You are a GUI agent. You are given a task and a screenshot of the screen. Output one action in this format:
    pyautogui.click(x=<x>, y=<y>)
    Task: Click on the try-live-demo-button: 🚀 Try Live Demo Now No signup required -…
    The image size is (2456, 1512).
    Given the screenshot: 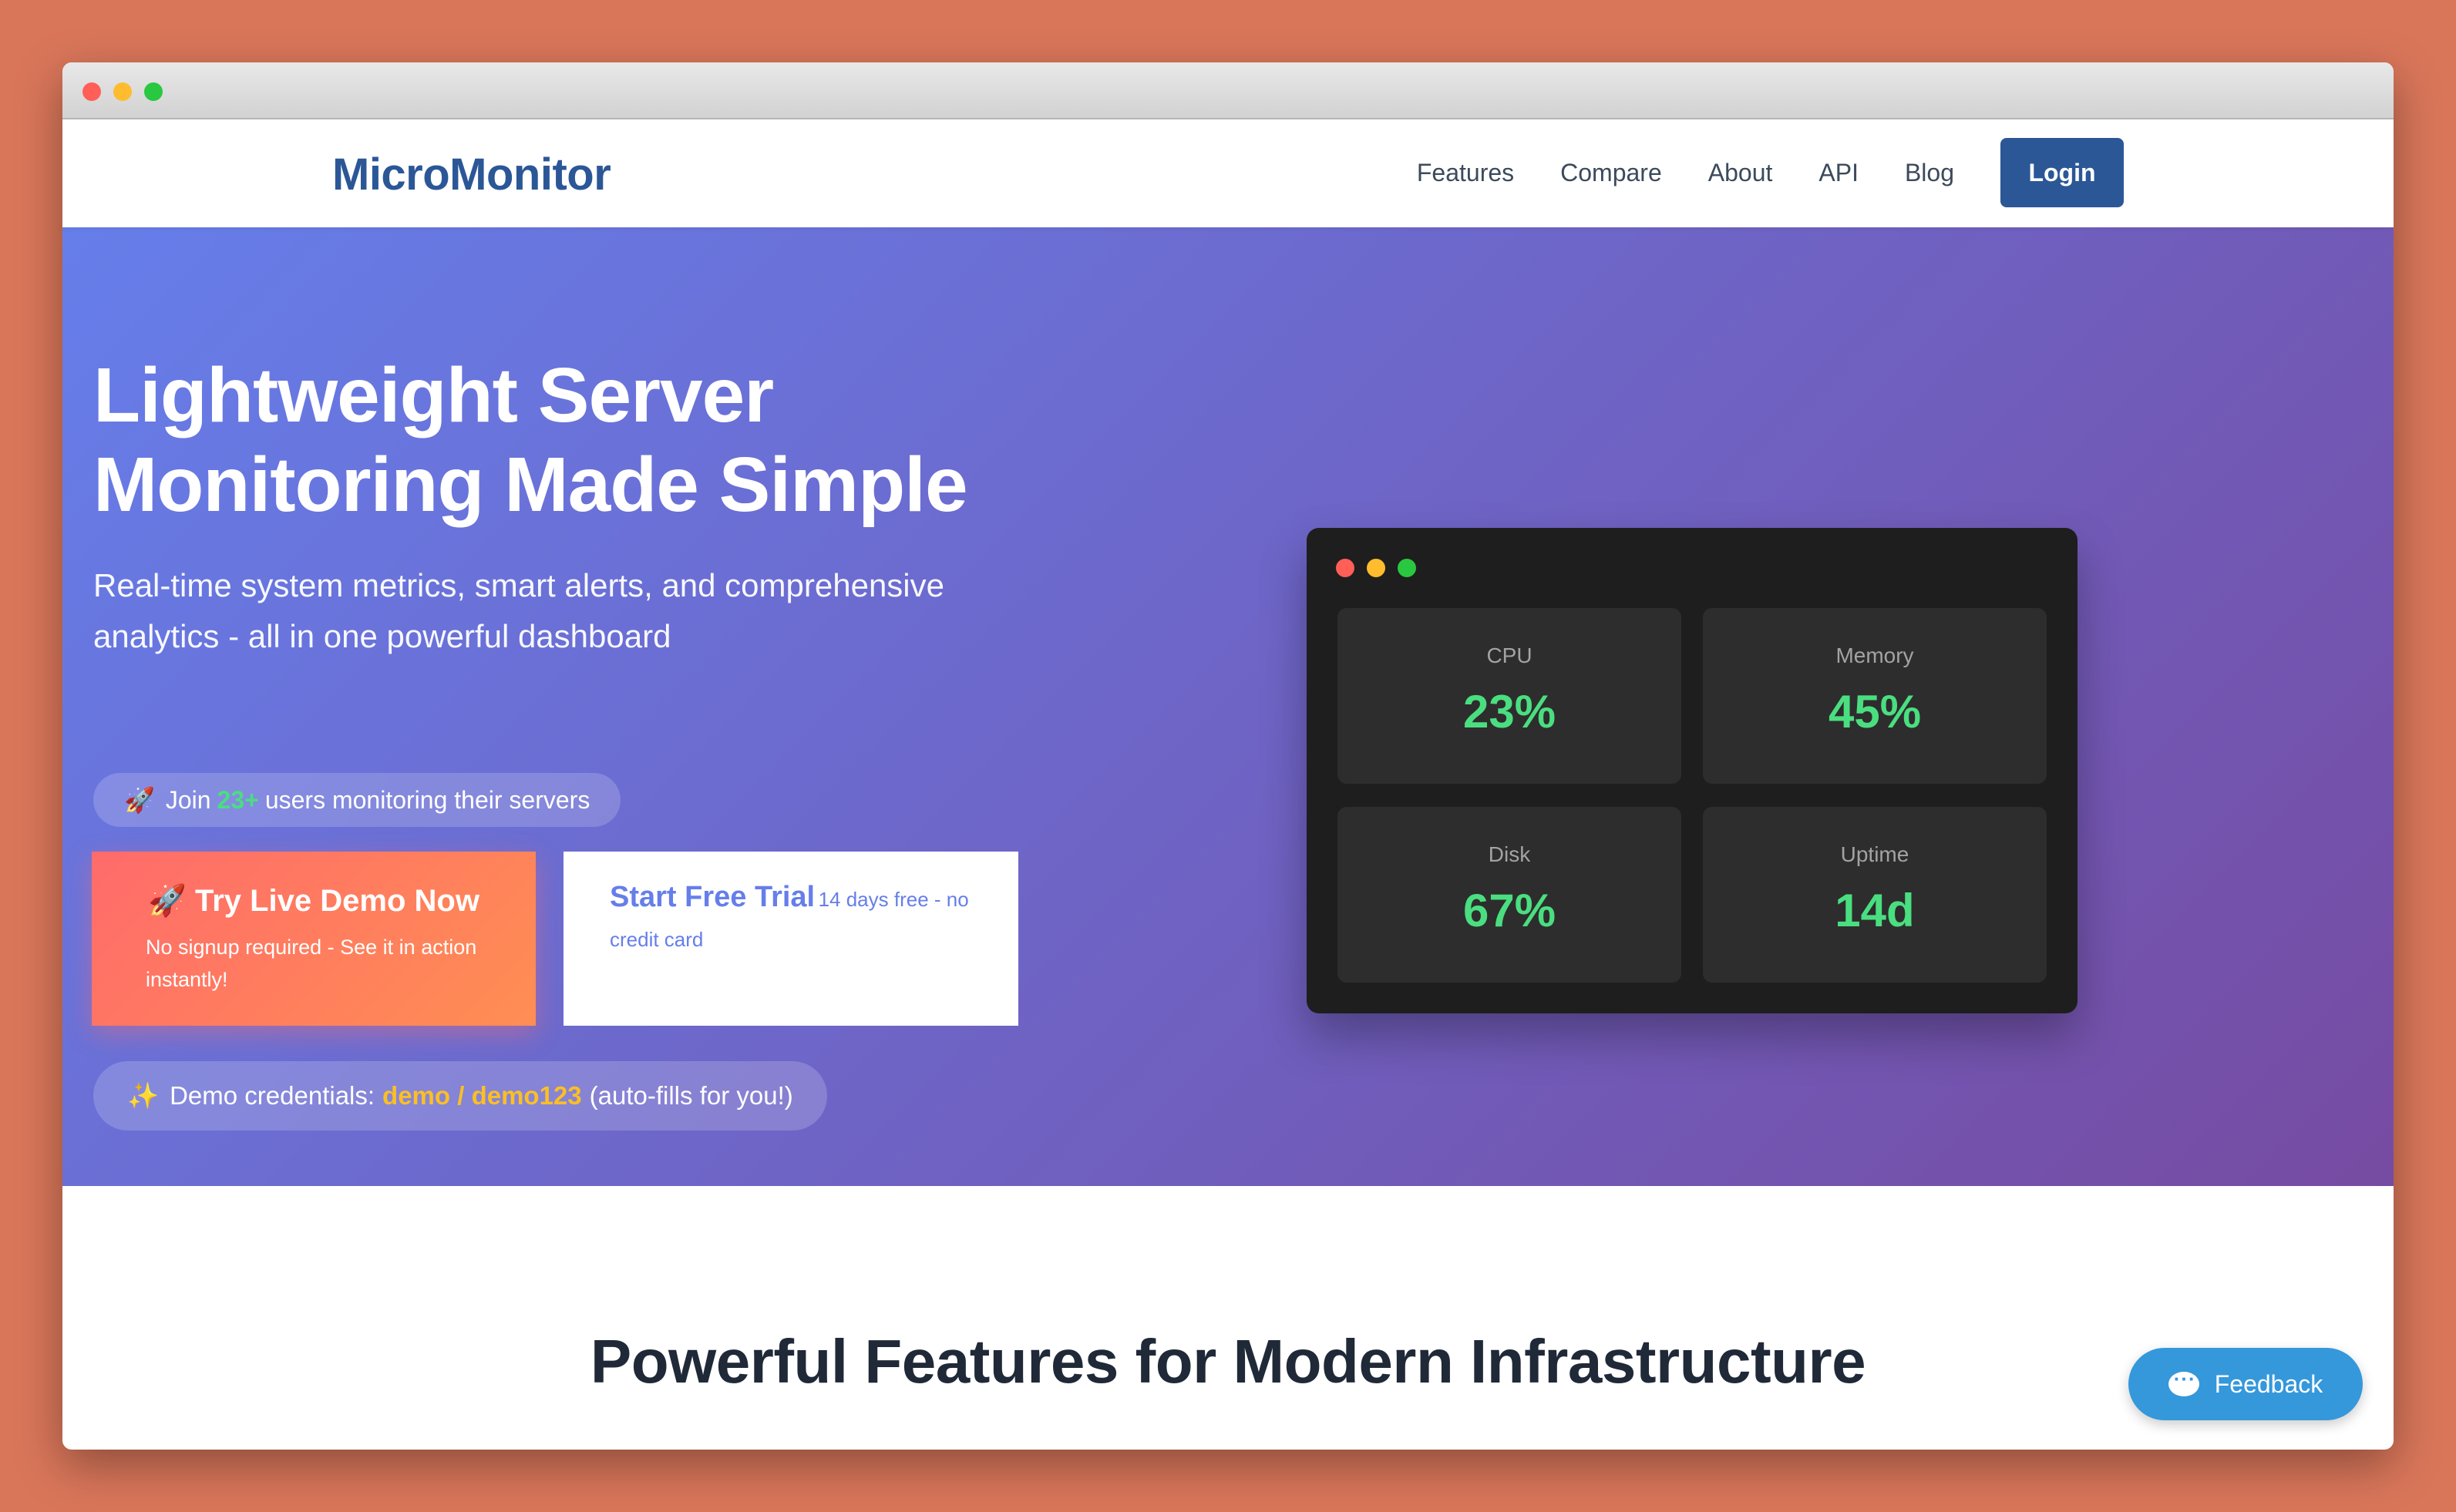 What is the action you would take?
    pyautogui.click(x=314, y=939)
    